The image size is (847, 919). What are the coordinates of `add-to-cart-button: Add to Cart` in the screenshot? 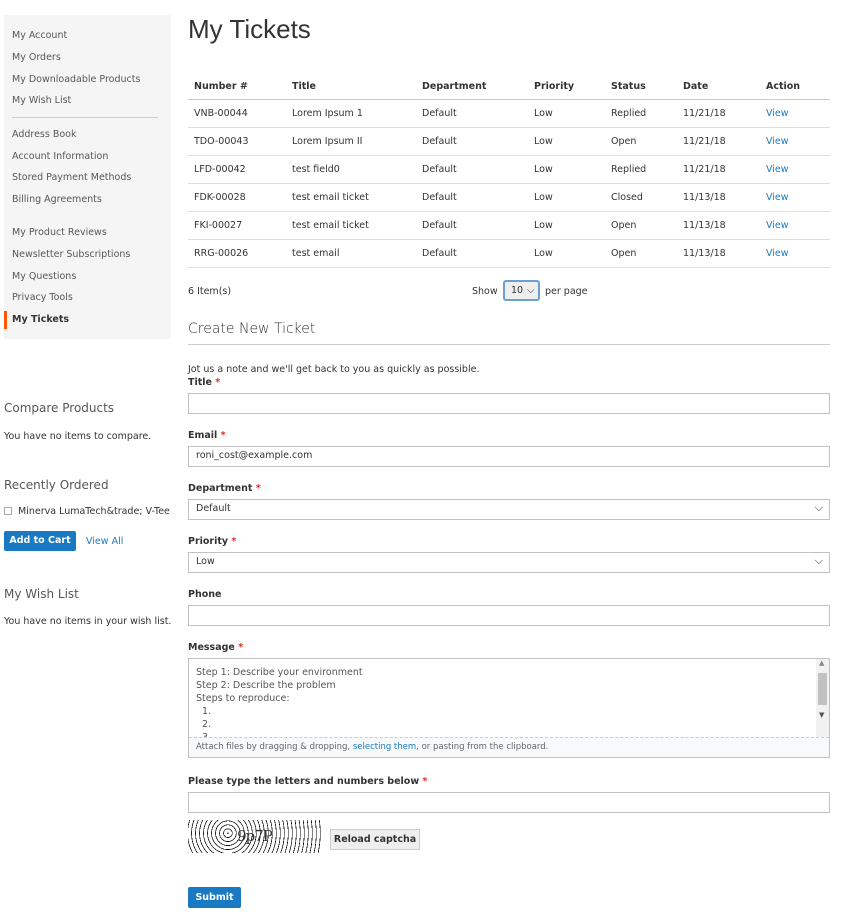 It's located at (40, 541).